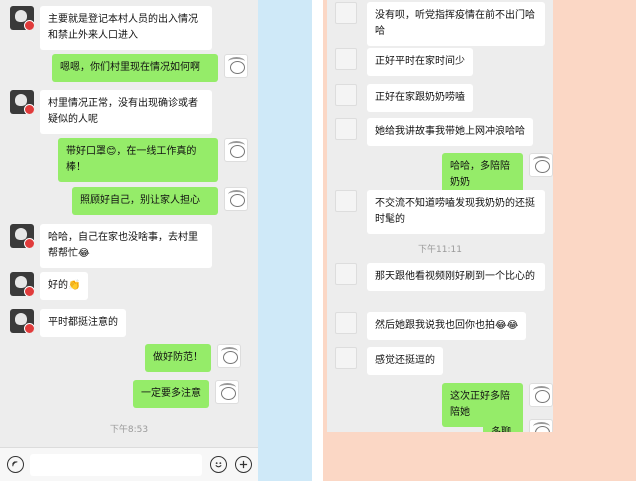 This screenshot has width=636, height=481. What do you see at coordinates (126, 112) in the screenshot?
I see `message-bubble: 村里情况正常，没有出现确诊或者疑似的人呢` at bounding box center [126, 112].